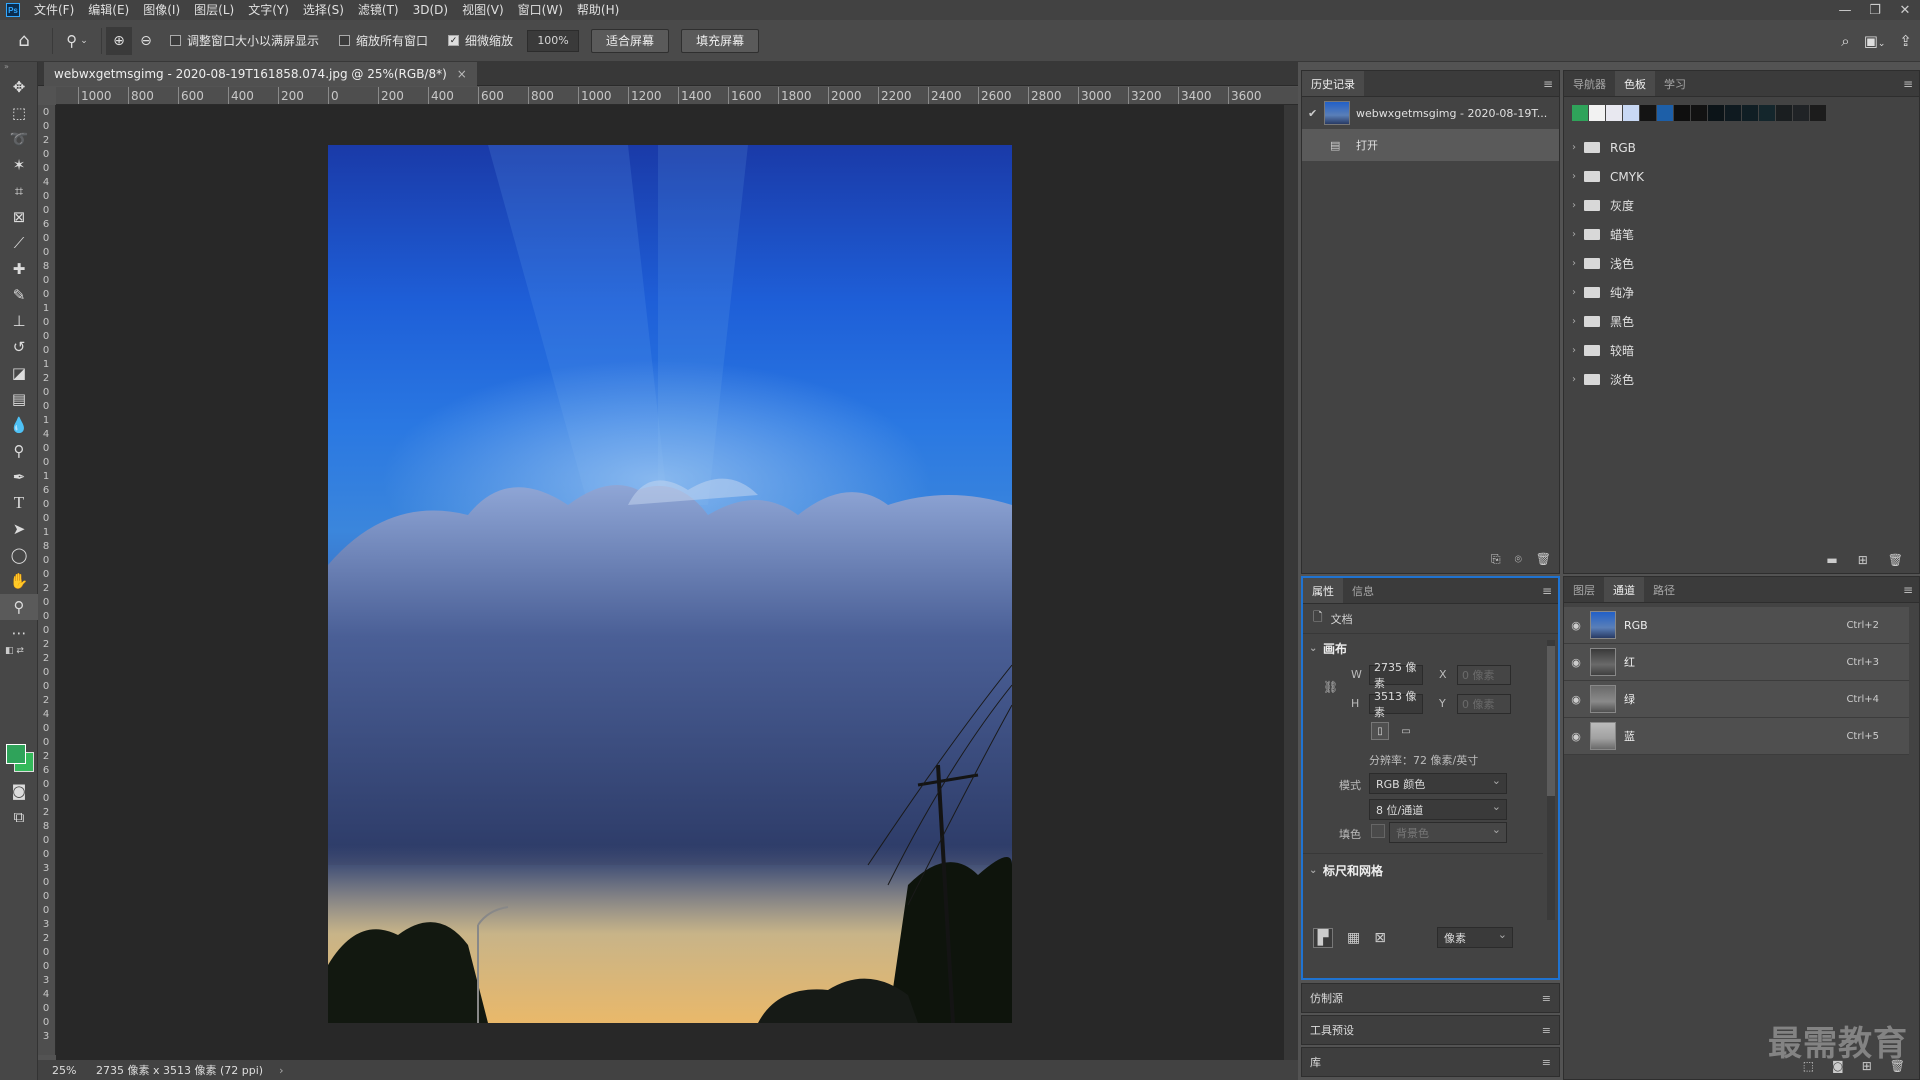 This screenshot has height=1080, width=1920. I want to click on tool-presets-panel: 工具预设 ≡, so click(1430, 1030).